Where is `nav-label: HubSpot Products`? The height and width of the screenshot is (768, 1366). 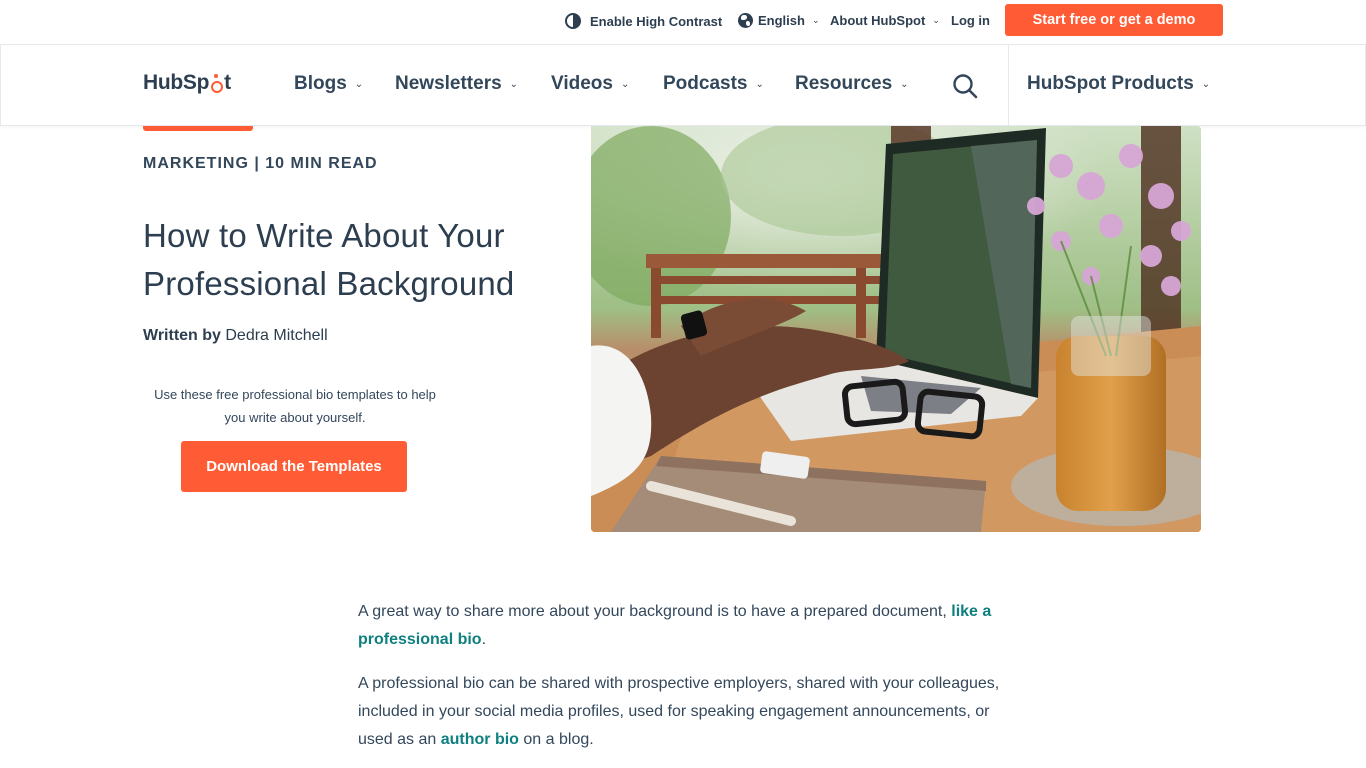 nav-label: HubSpot Products is located at coordinates (1110, 83).